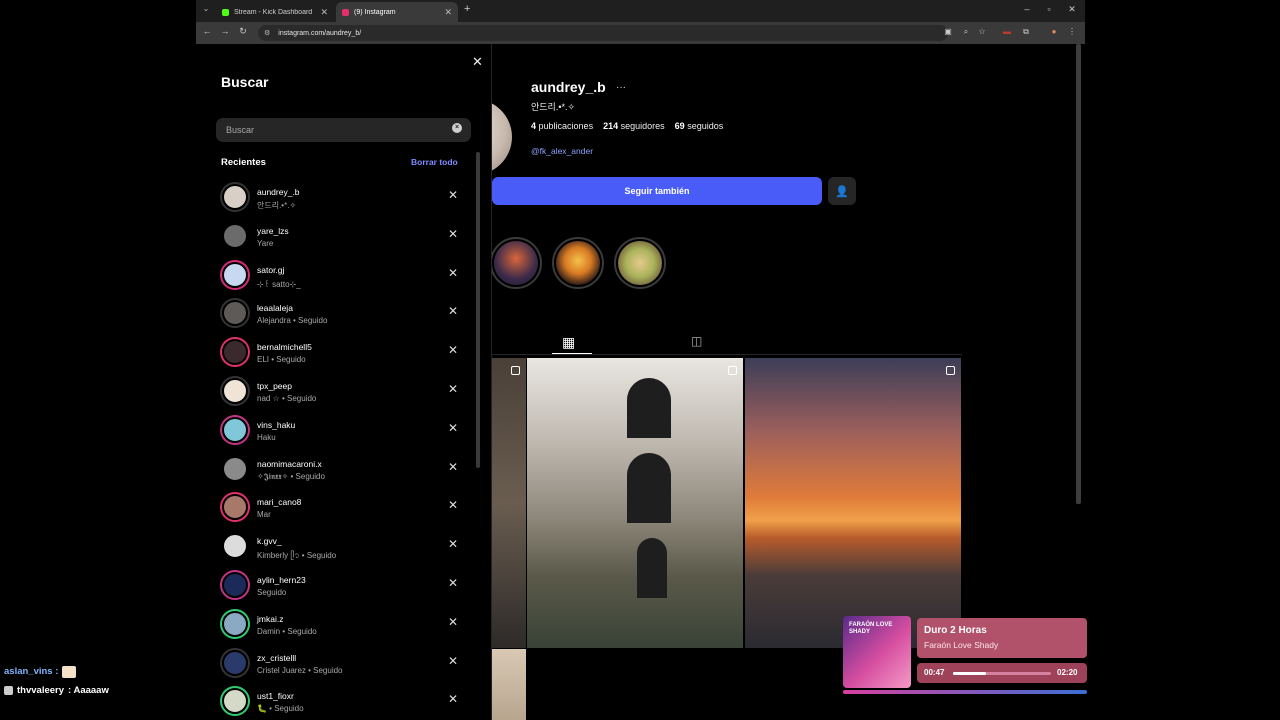 This screenshot has width=1280, height=720. What do you see at coordinates (1026, 32) in the screenshot?
I see `extensions-puzzle-icon: ⧉` at bounding box center [1026, 32].